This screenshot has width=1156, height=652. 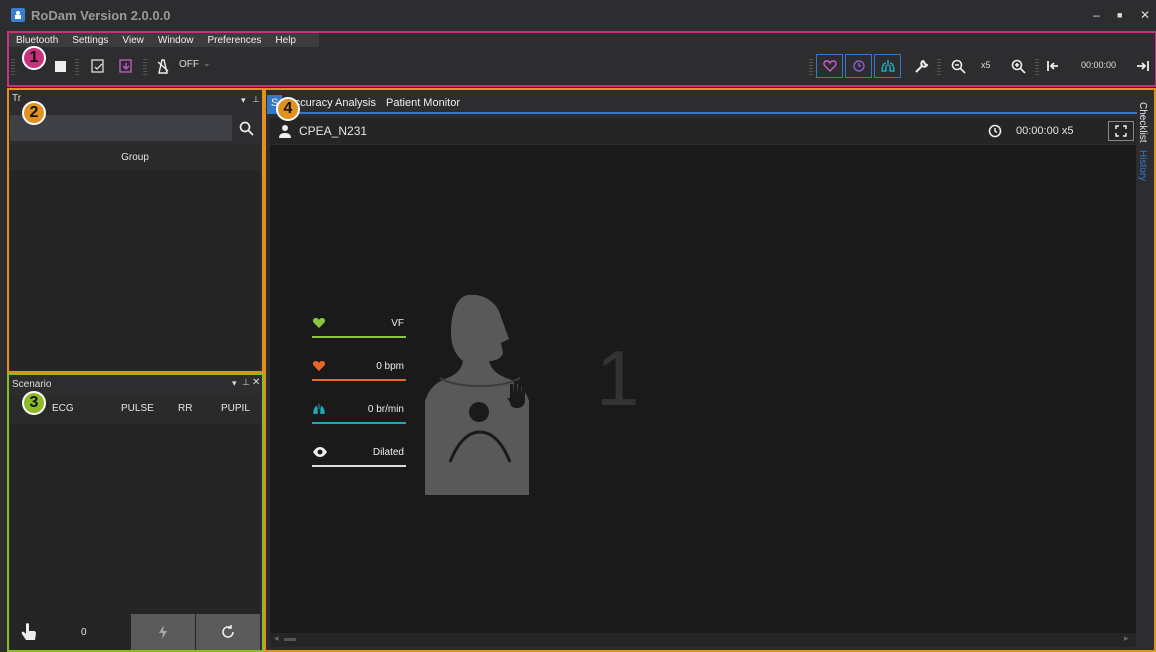 I want to click on pulse-vital: 0 bpm, so click(x=359, y=370).